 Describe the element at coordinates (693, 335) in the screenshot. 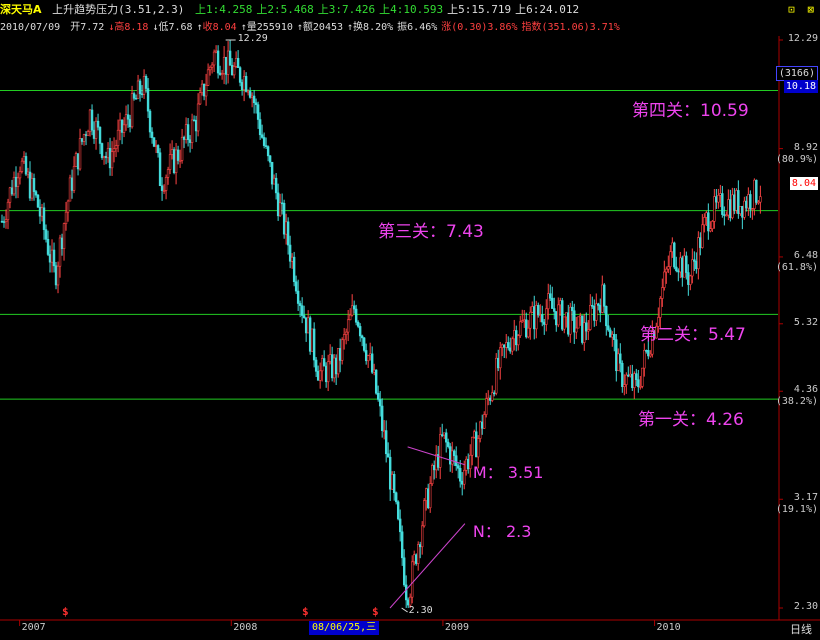

I see `level-label-3: 第二关：5.47` at that location.